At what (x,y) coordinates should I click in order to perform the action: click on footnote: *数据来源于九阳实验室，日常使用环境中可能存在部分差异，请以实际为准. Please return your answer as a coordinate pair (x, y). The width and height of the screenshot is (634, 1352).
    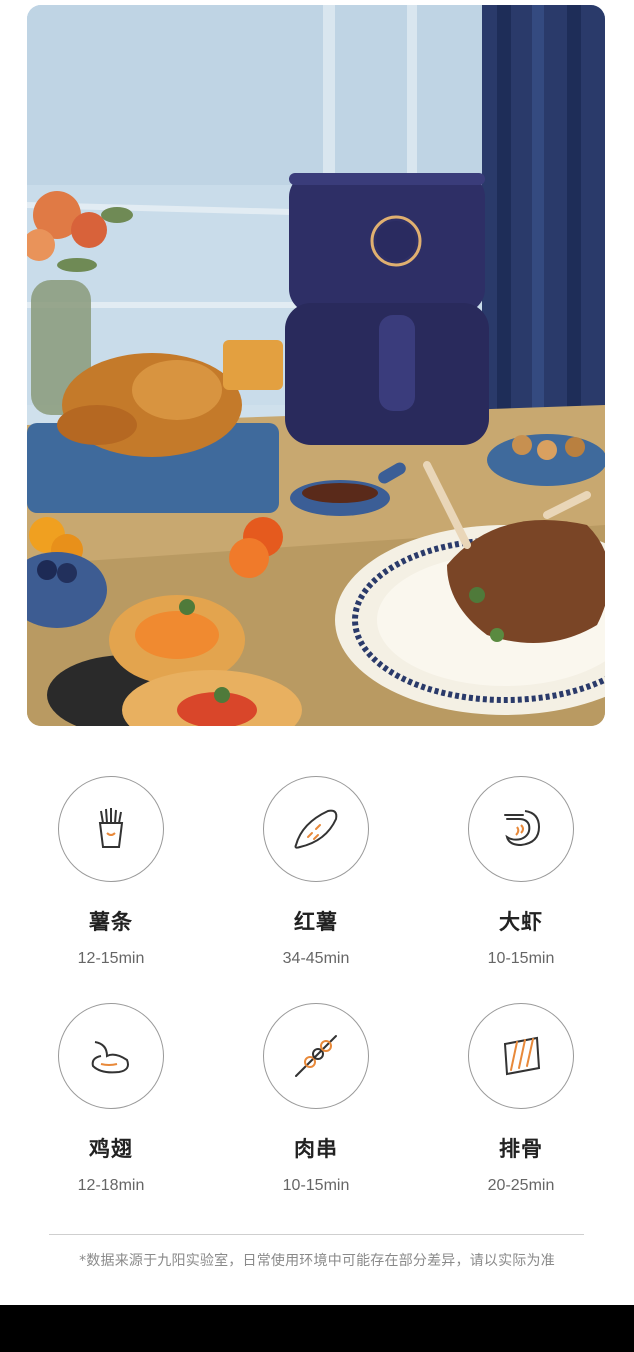
    Looking at the image, I should click on (317, 1261).